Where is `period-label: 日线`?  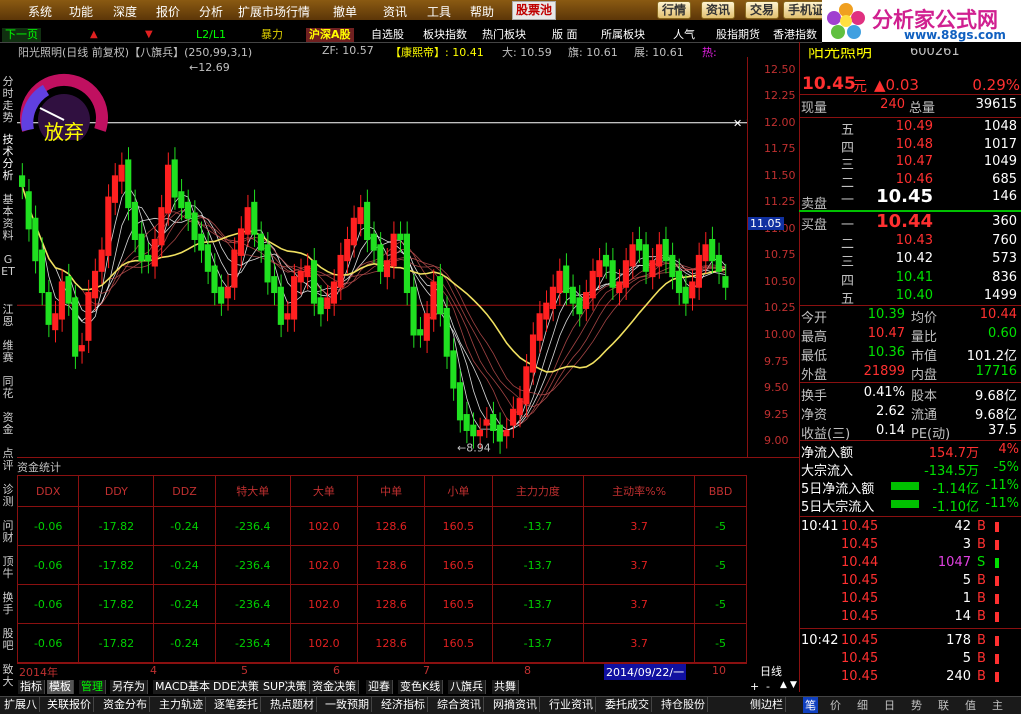 period-label: 日线 is located at coordinates (771, 671).